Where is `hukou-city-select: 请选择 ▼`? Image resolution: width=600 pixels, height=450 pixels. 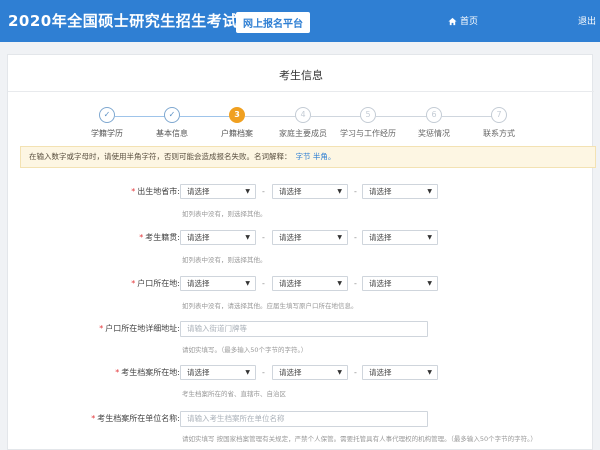 hukou-city-select: 请选择 ▼ is located at coordinates (310, 283).